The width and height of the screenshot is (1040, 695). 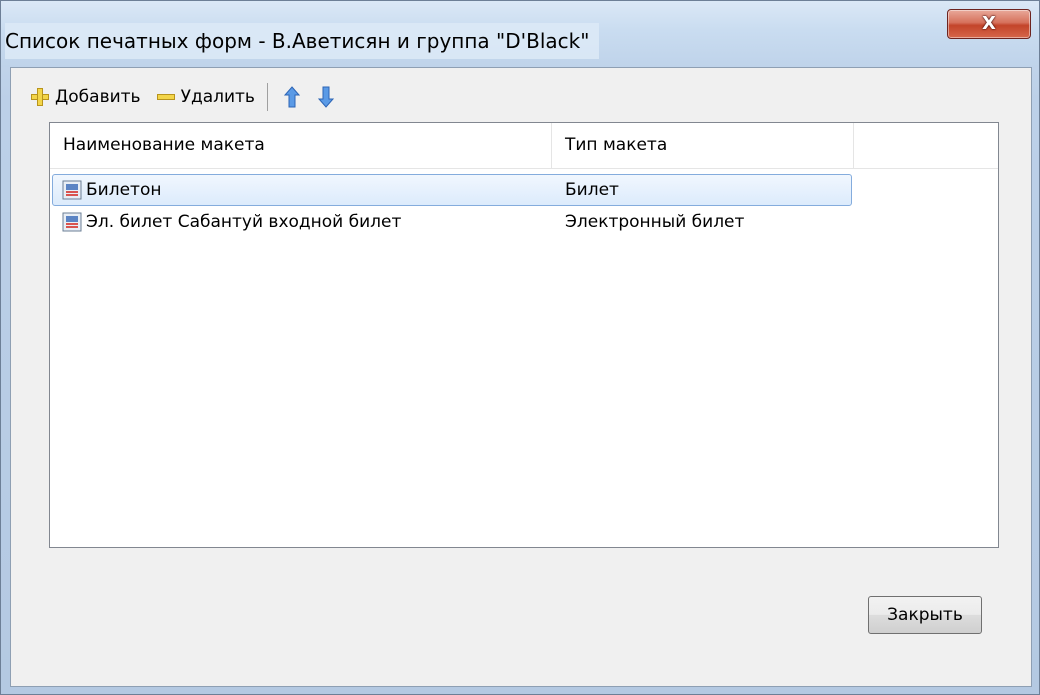 What do you see at coordinates (592, 190) in the screenshot?
I see `row-type: Билет` at bounding box center [592, 190].